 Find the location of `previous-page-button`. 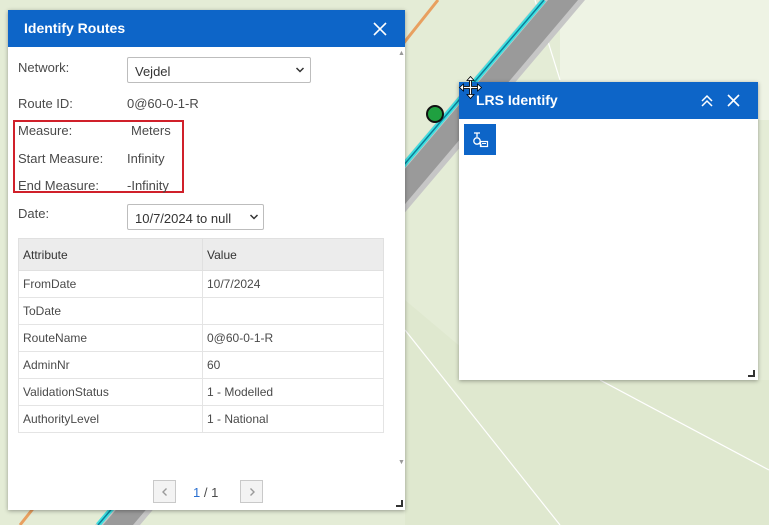

previous-page-button is located at coordinates (164, 491).